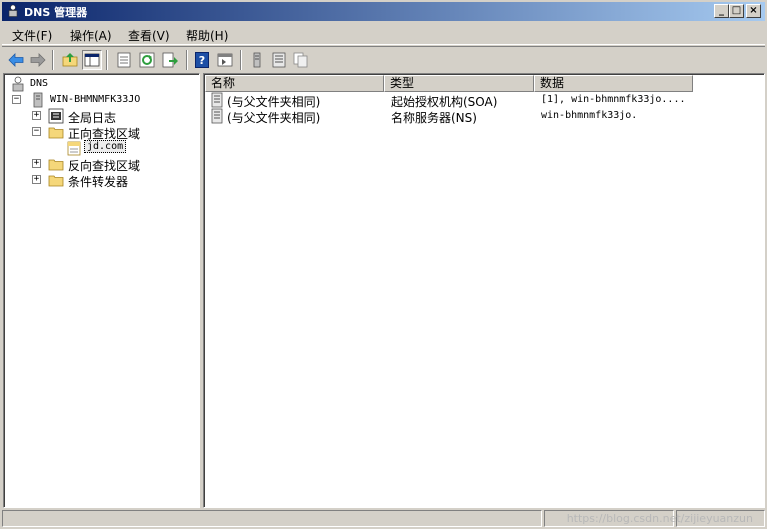 The height and width of the screenshot is (529, 767). Describe the element at coordinates (589, 115) in the screenshot. I see `cell-data: win-bhmnmfk33jo.` at that location.